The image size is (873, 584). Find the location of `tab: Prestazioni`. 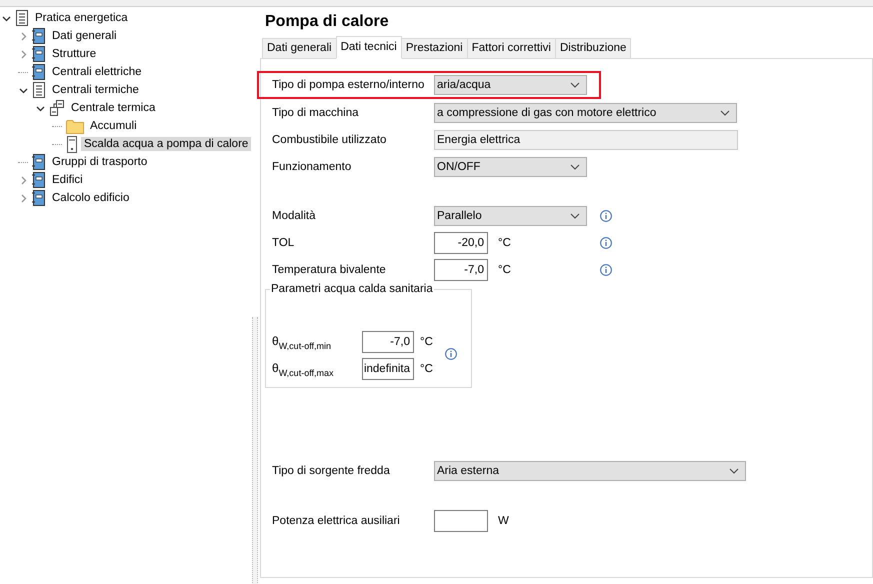

tab: Prestazioni is located at coordinates (434, 48).